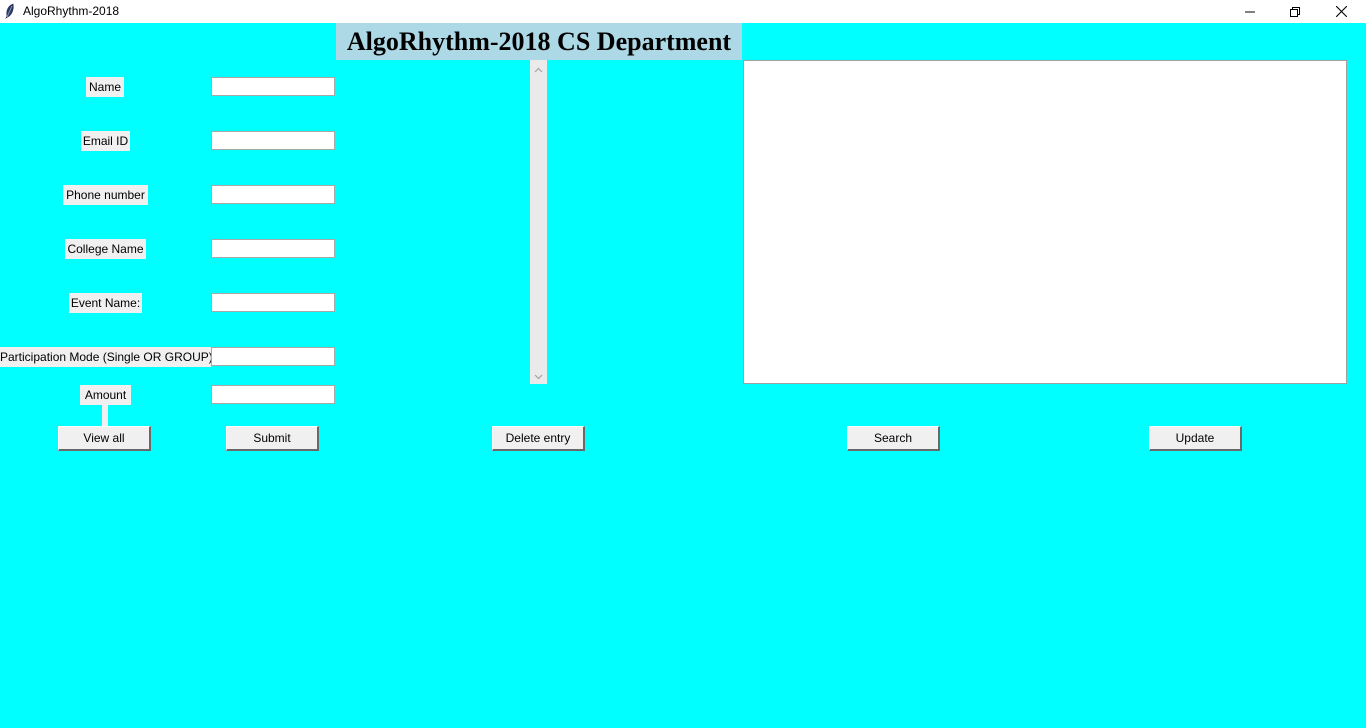 This screenshot has width=1366, height=728. What do you see at coordinates (273, 356) in the screenshot?
I see `participation-mode-input` at bounding box center [273, 356].